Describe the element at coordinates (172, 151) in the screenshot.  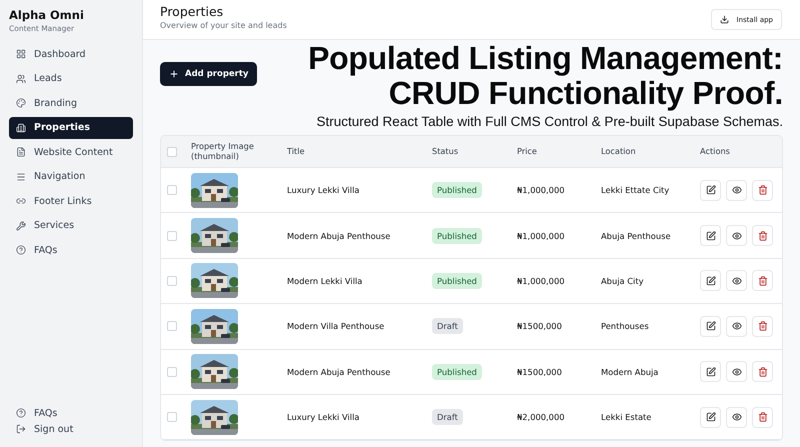
I see `select-all-checkbox` at that location.